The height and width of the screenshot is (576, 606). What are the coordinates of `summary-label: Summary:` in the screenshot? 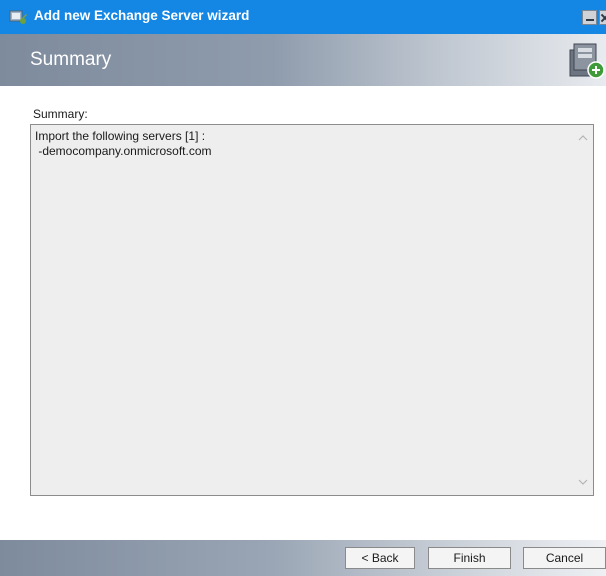 It's located at (60, 114).